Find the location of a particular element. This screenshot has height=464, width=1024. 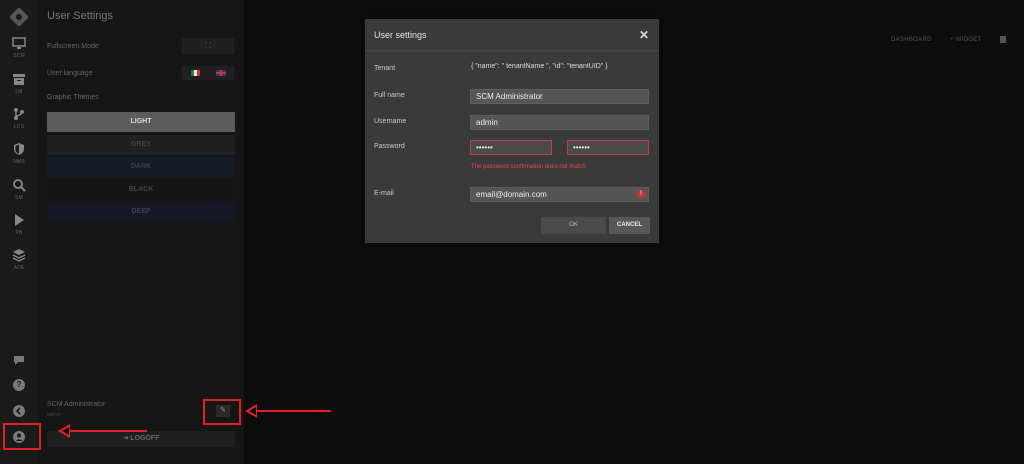

current-user-username: admin is located at coordinates (54, 415).